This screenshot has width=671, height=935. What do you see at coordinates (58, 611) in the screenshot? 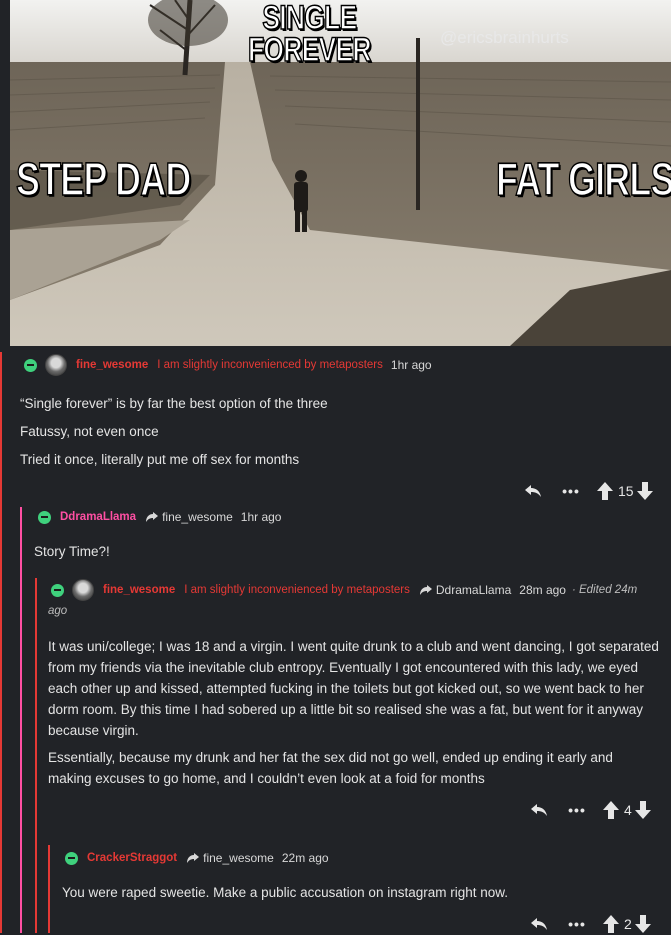
I see `edited-label-continued: ago` at bounding box center [58, 611].